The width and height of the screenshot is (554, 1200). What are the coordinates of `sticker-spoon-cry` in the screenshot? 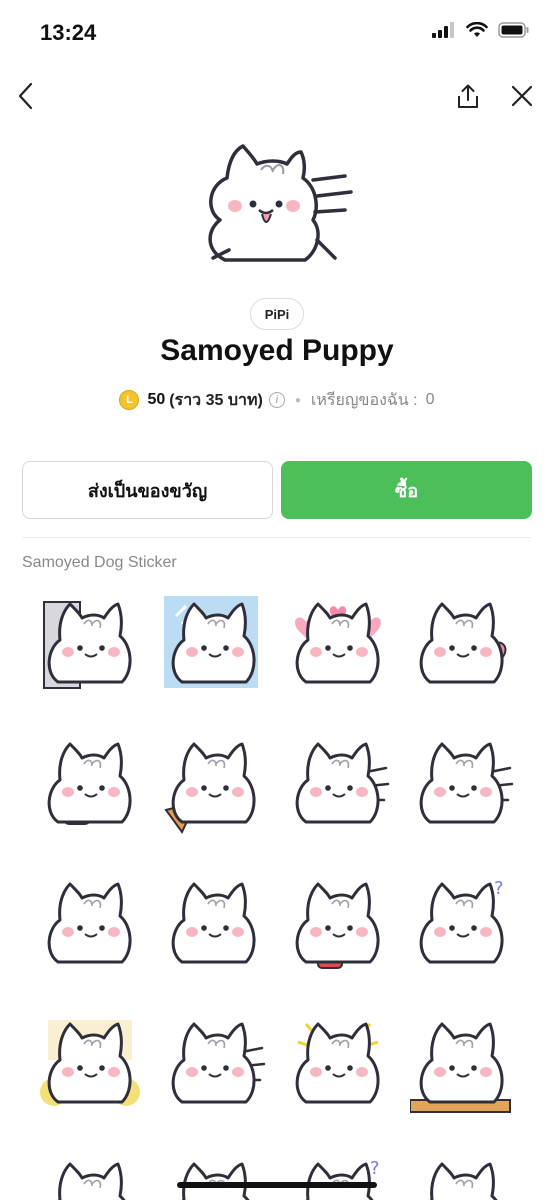 It's located at (214, 924).